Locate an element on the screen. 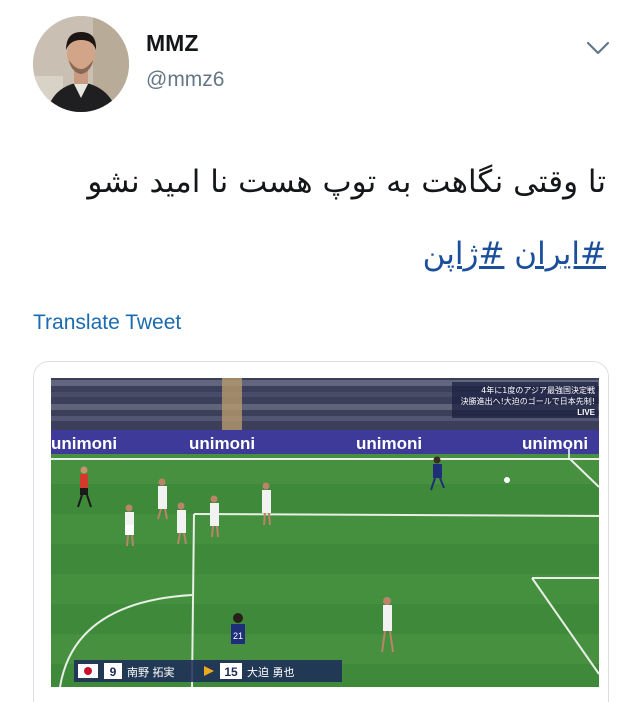 The height and width of the screenshot is (702, 639). ad-text-1: unimoni is located at coordinates (84, 443).